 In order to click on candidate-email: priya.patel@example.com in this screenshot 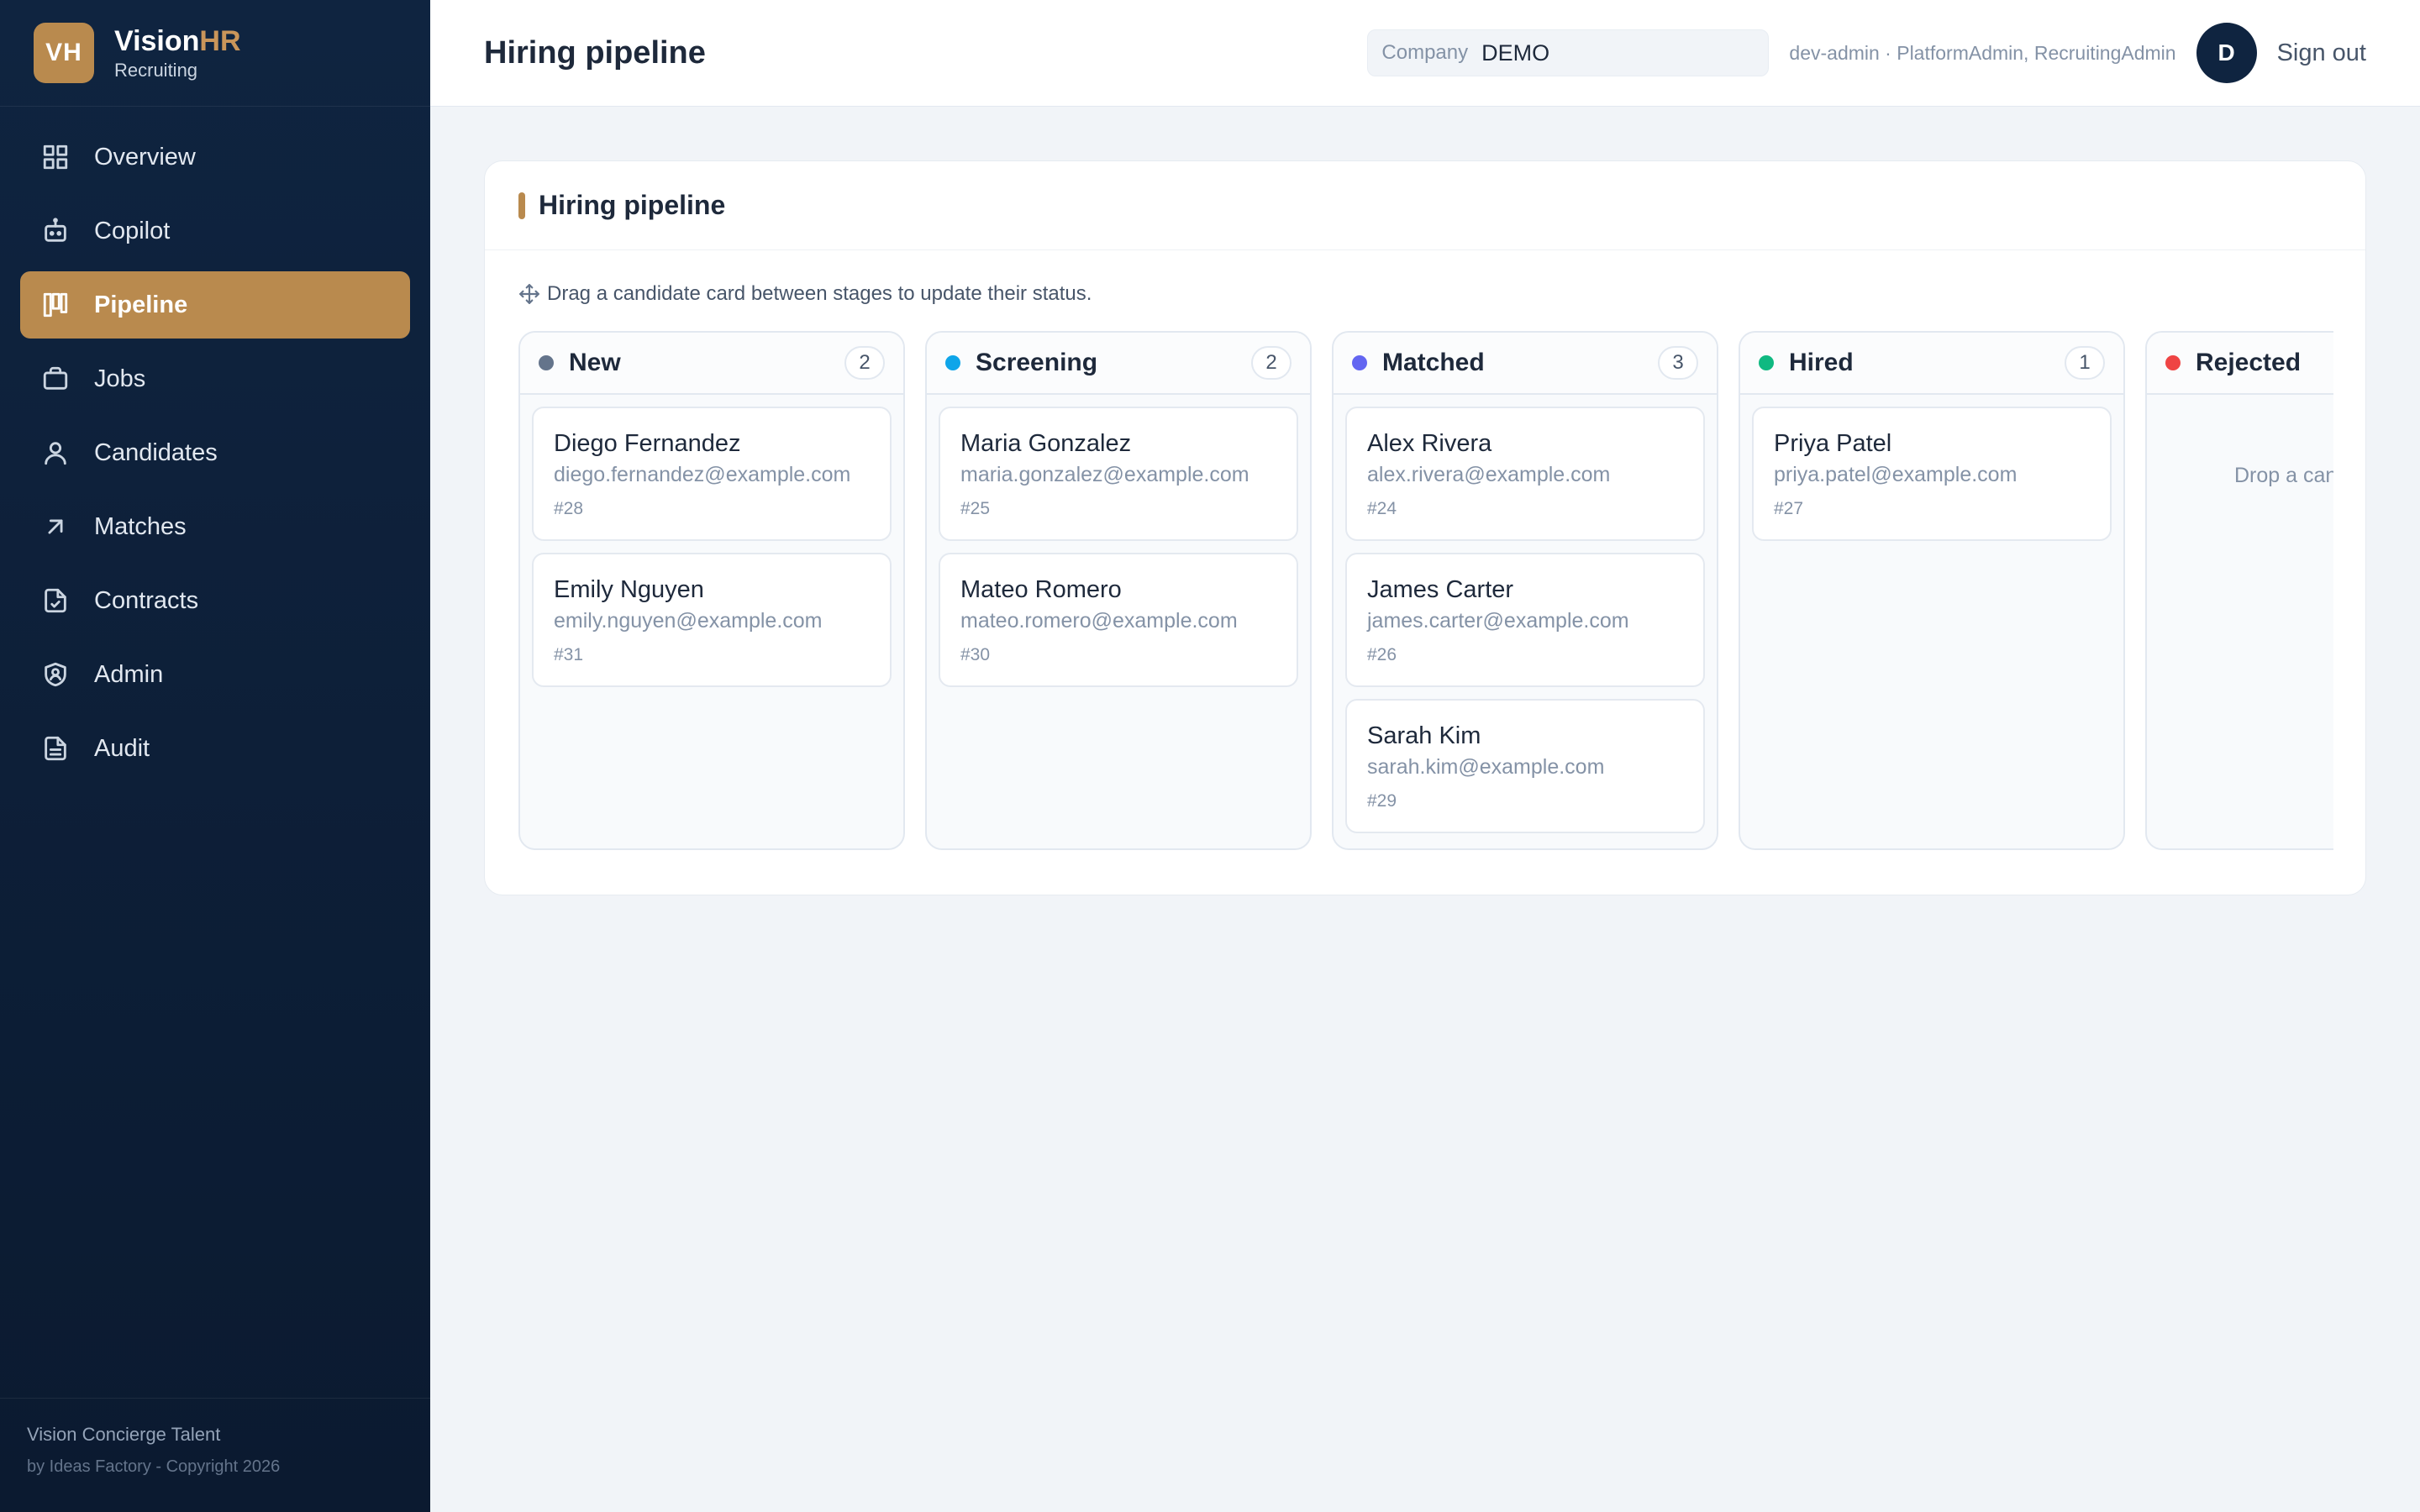, I will do `click(1896, 474)`.